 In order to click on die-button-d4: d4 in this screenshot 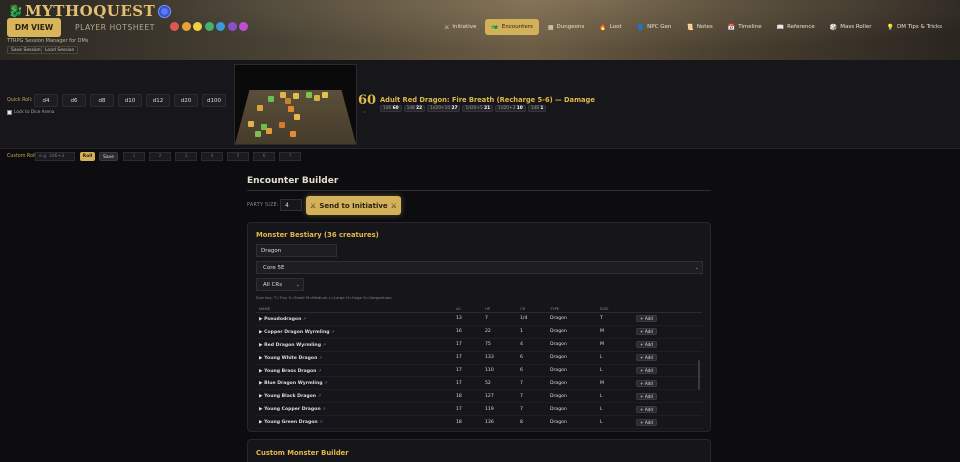, I will do `click(46, 100)`.